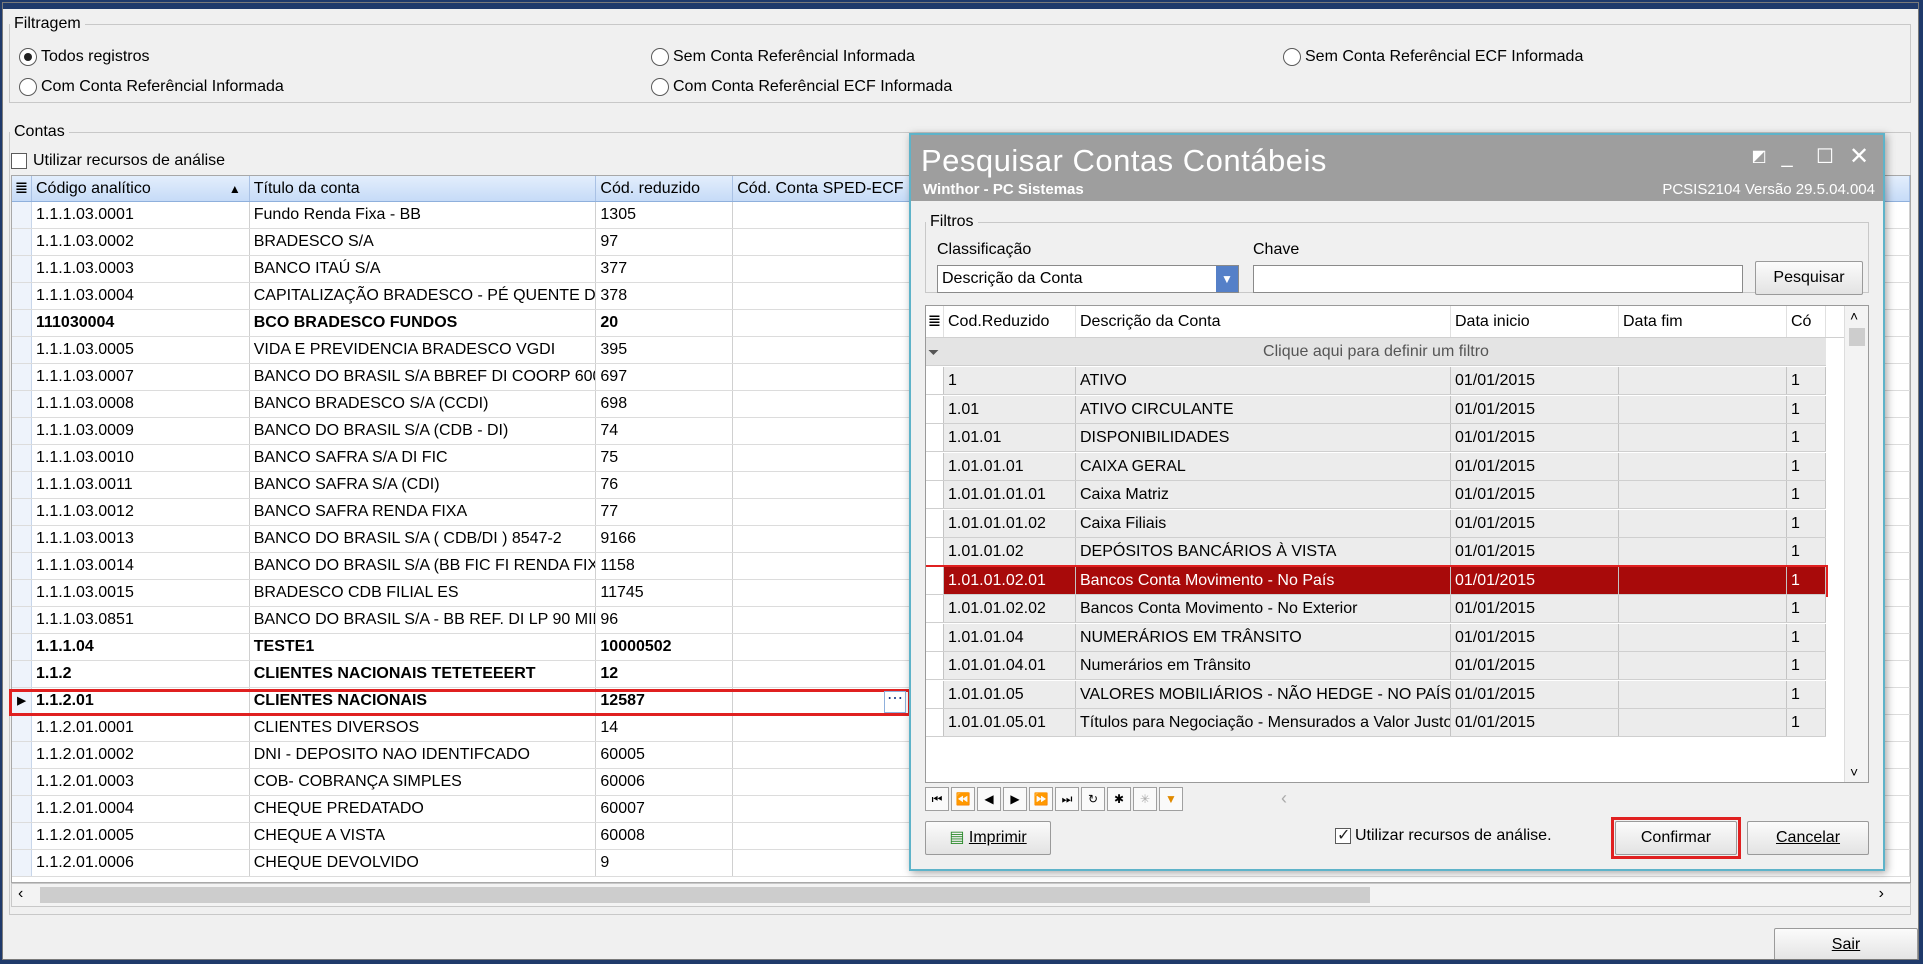  I want to click on result-row: 1.01.01.01.01 Caixa Matriz 01/01/2015 1, so click(1376, 495).